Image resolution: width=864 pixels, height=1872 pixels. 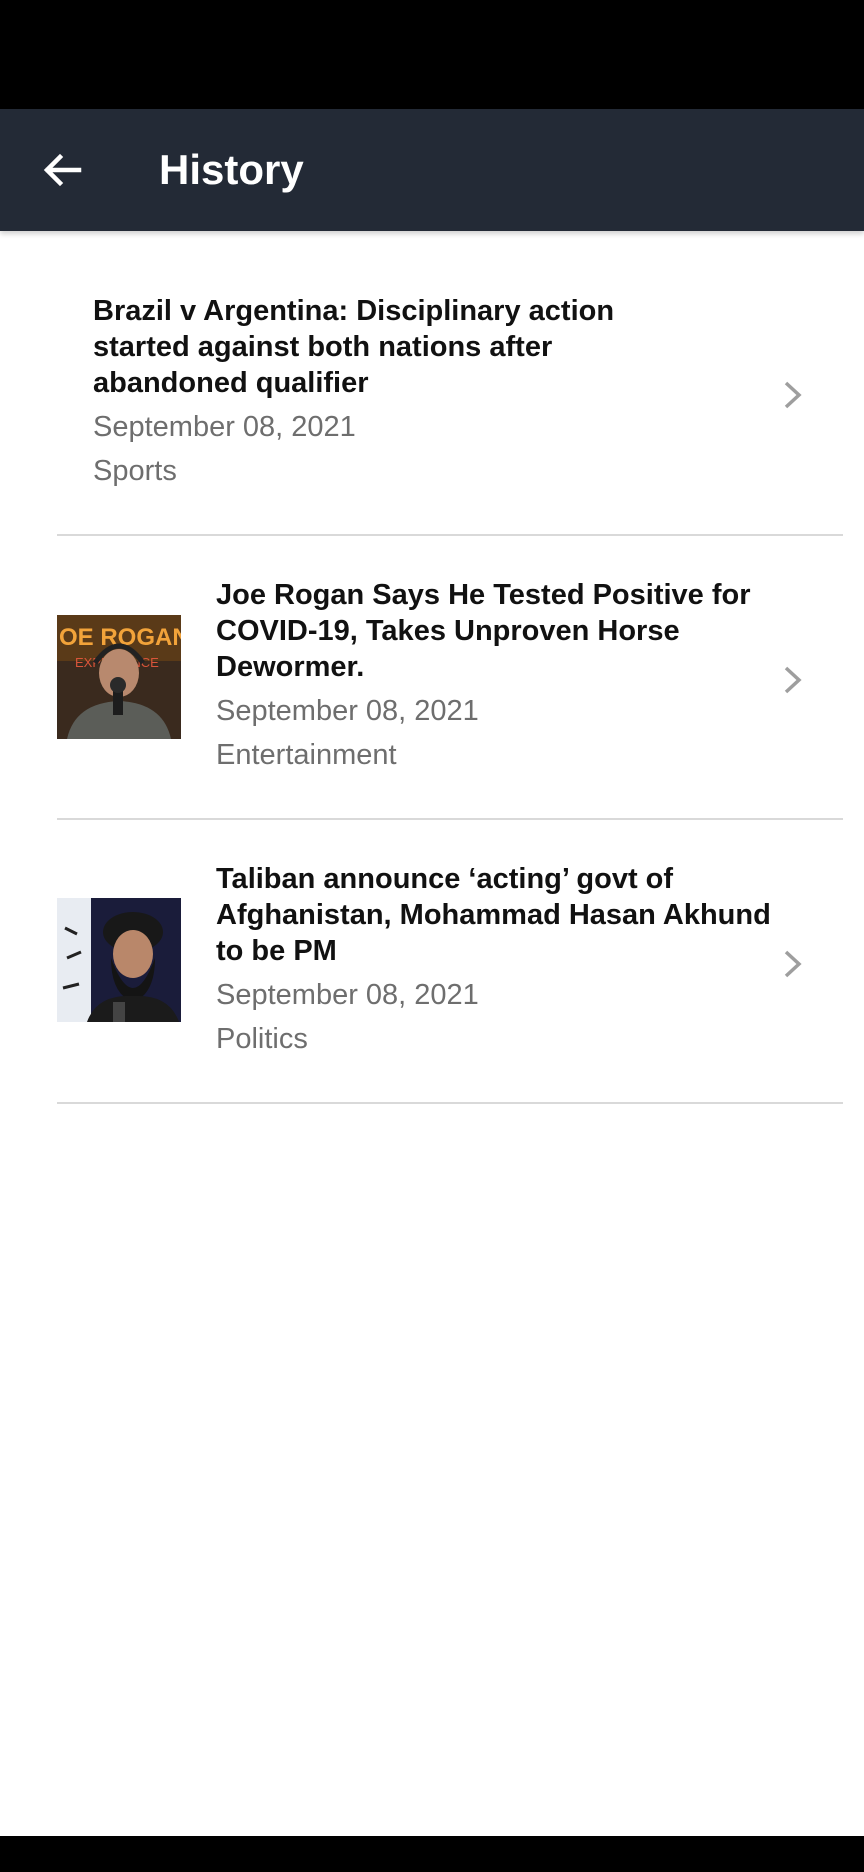 What do you see at coordinates (306, 755) in the screenshot?
I see `item-category: Entertainment` at bounding box center [306, 755].